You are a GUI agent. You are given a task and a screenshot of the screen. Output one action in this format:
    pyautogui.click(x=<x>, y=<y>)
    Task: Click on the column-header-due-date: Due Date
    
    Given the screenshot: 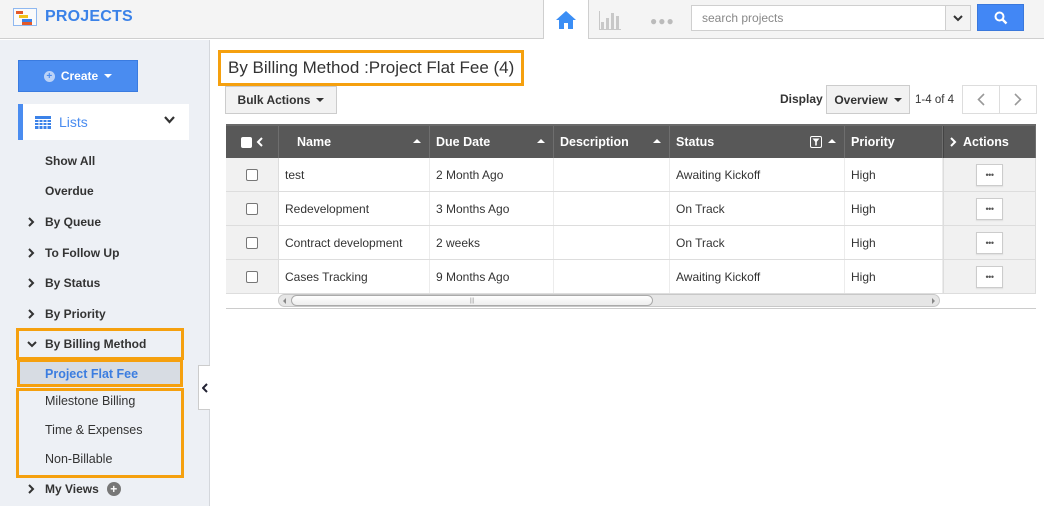 What is the action you would take?
    pyautogui.click(x=492, y=142)
    